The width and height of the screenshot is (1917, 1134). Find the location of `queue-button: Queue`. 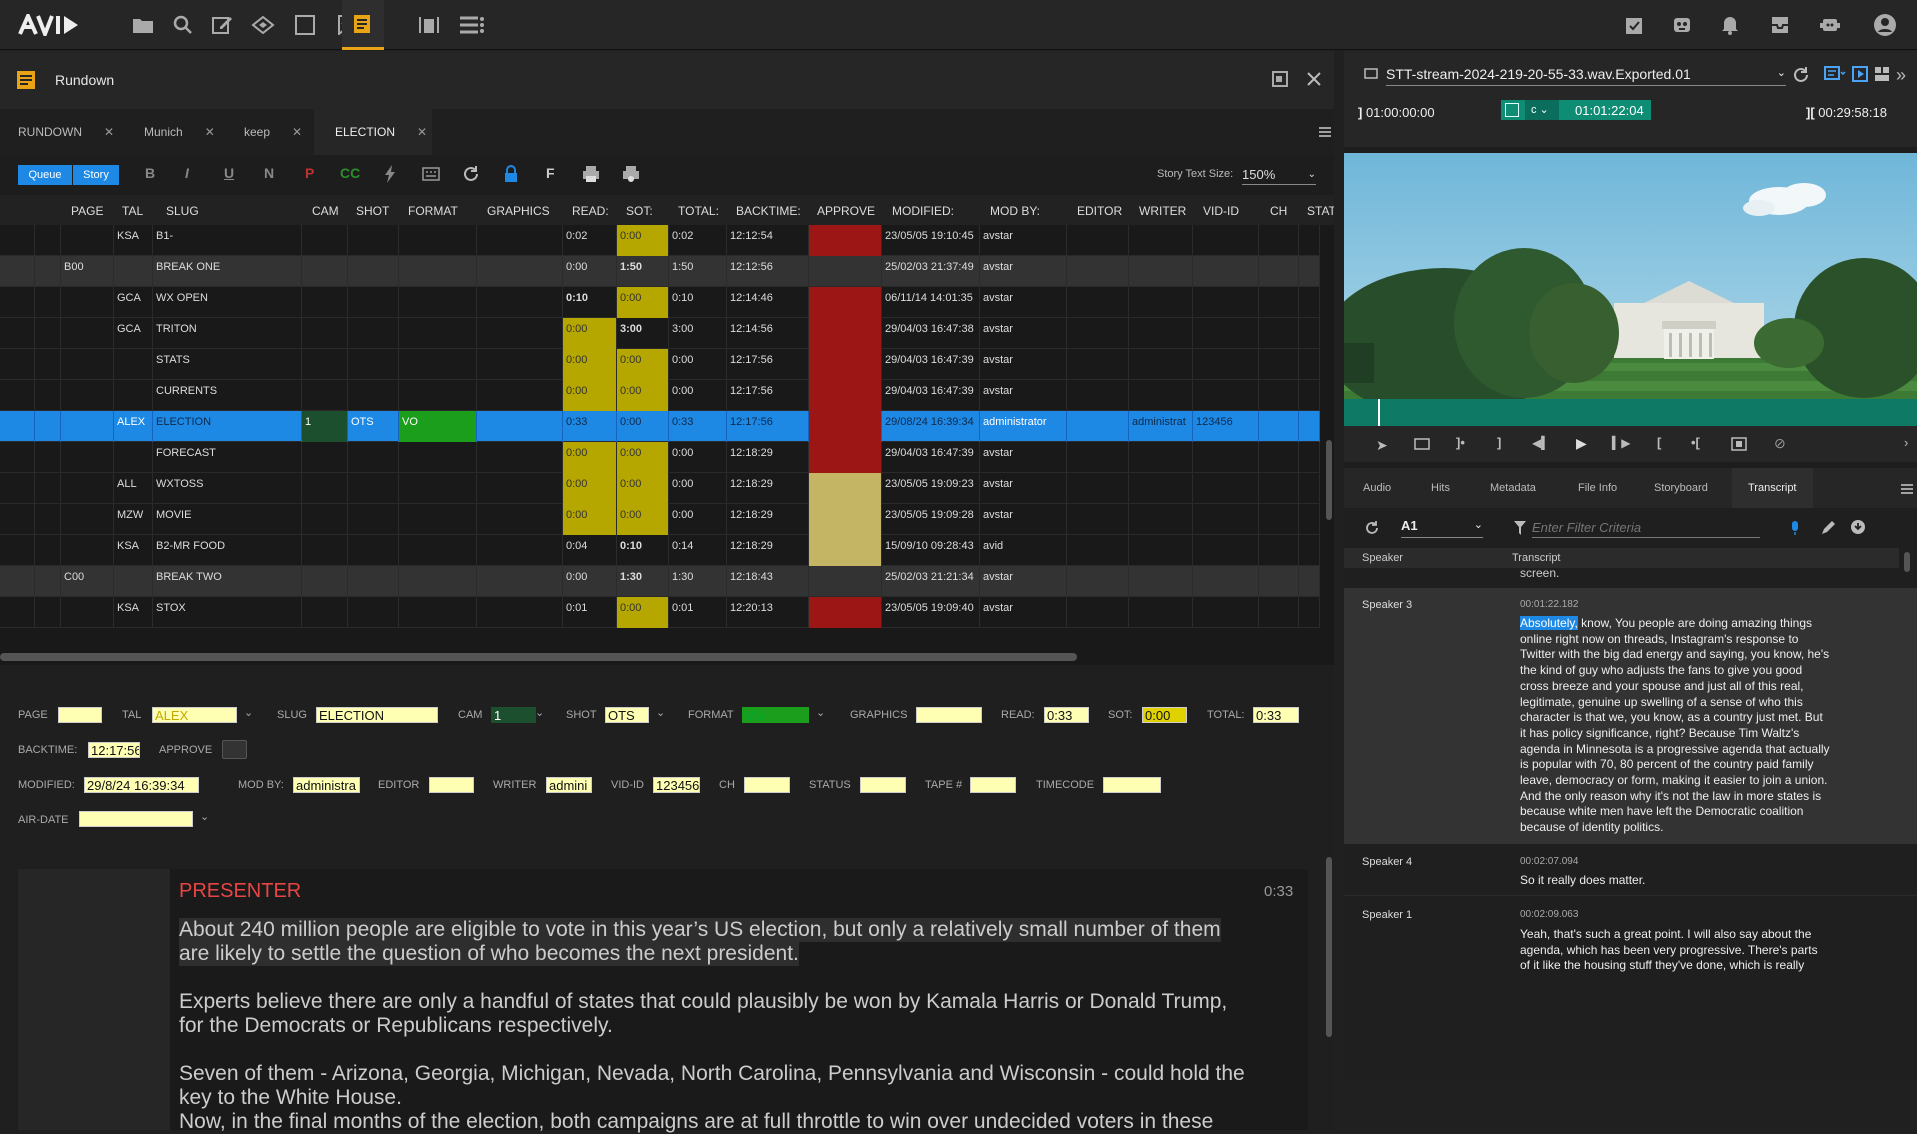

queue-button: Queue is located at coordinates (45, 175).